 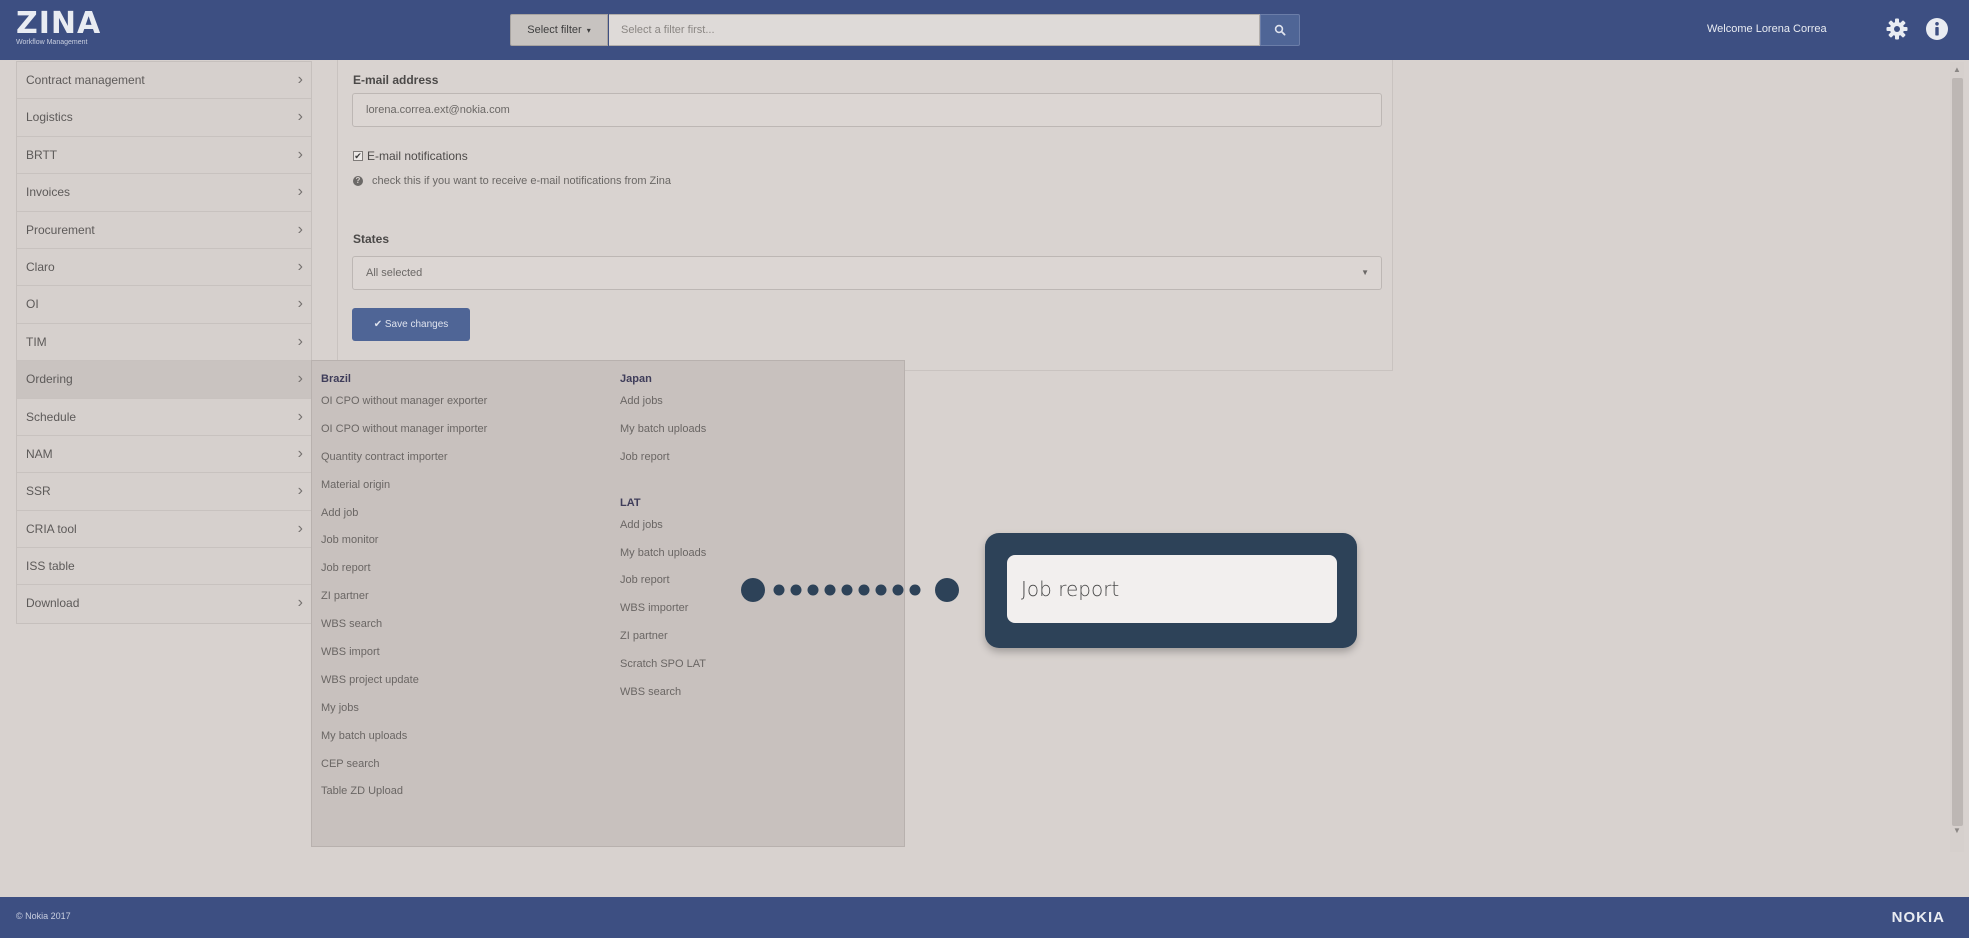 I want to click on sidebar-item-label: TIM, so click(x=36, y=341).